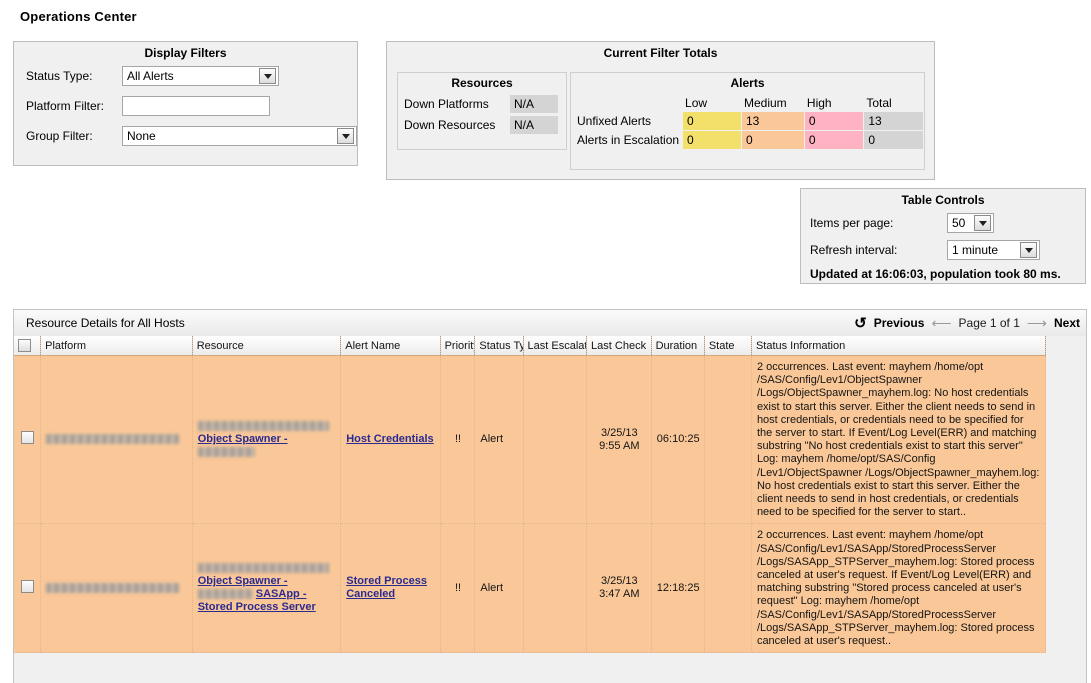  I want to click on down-resources-row: Down Resources N/A, so click(481, 125).